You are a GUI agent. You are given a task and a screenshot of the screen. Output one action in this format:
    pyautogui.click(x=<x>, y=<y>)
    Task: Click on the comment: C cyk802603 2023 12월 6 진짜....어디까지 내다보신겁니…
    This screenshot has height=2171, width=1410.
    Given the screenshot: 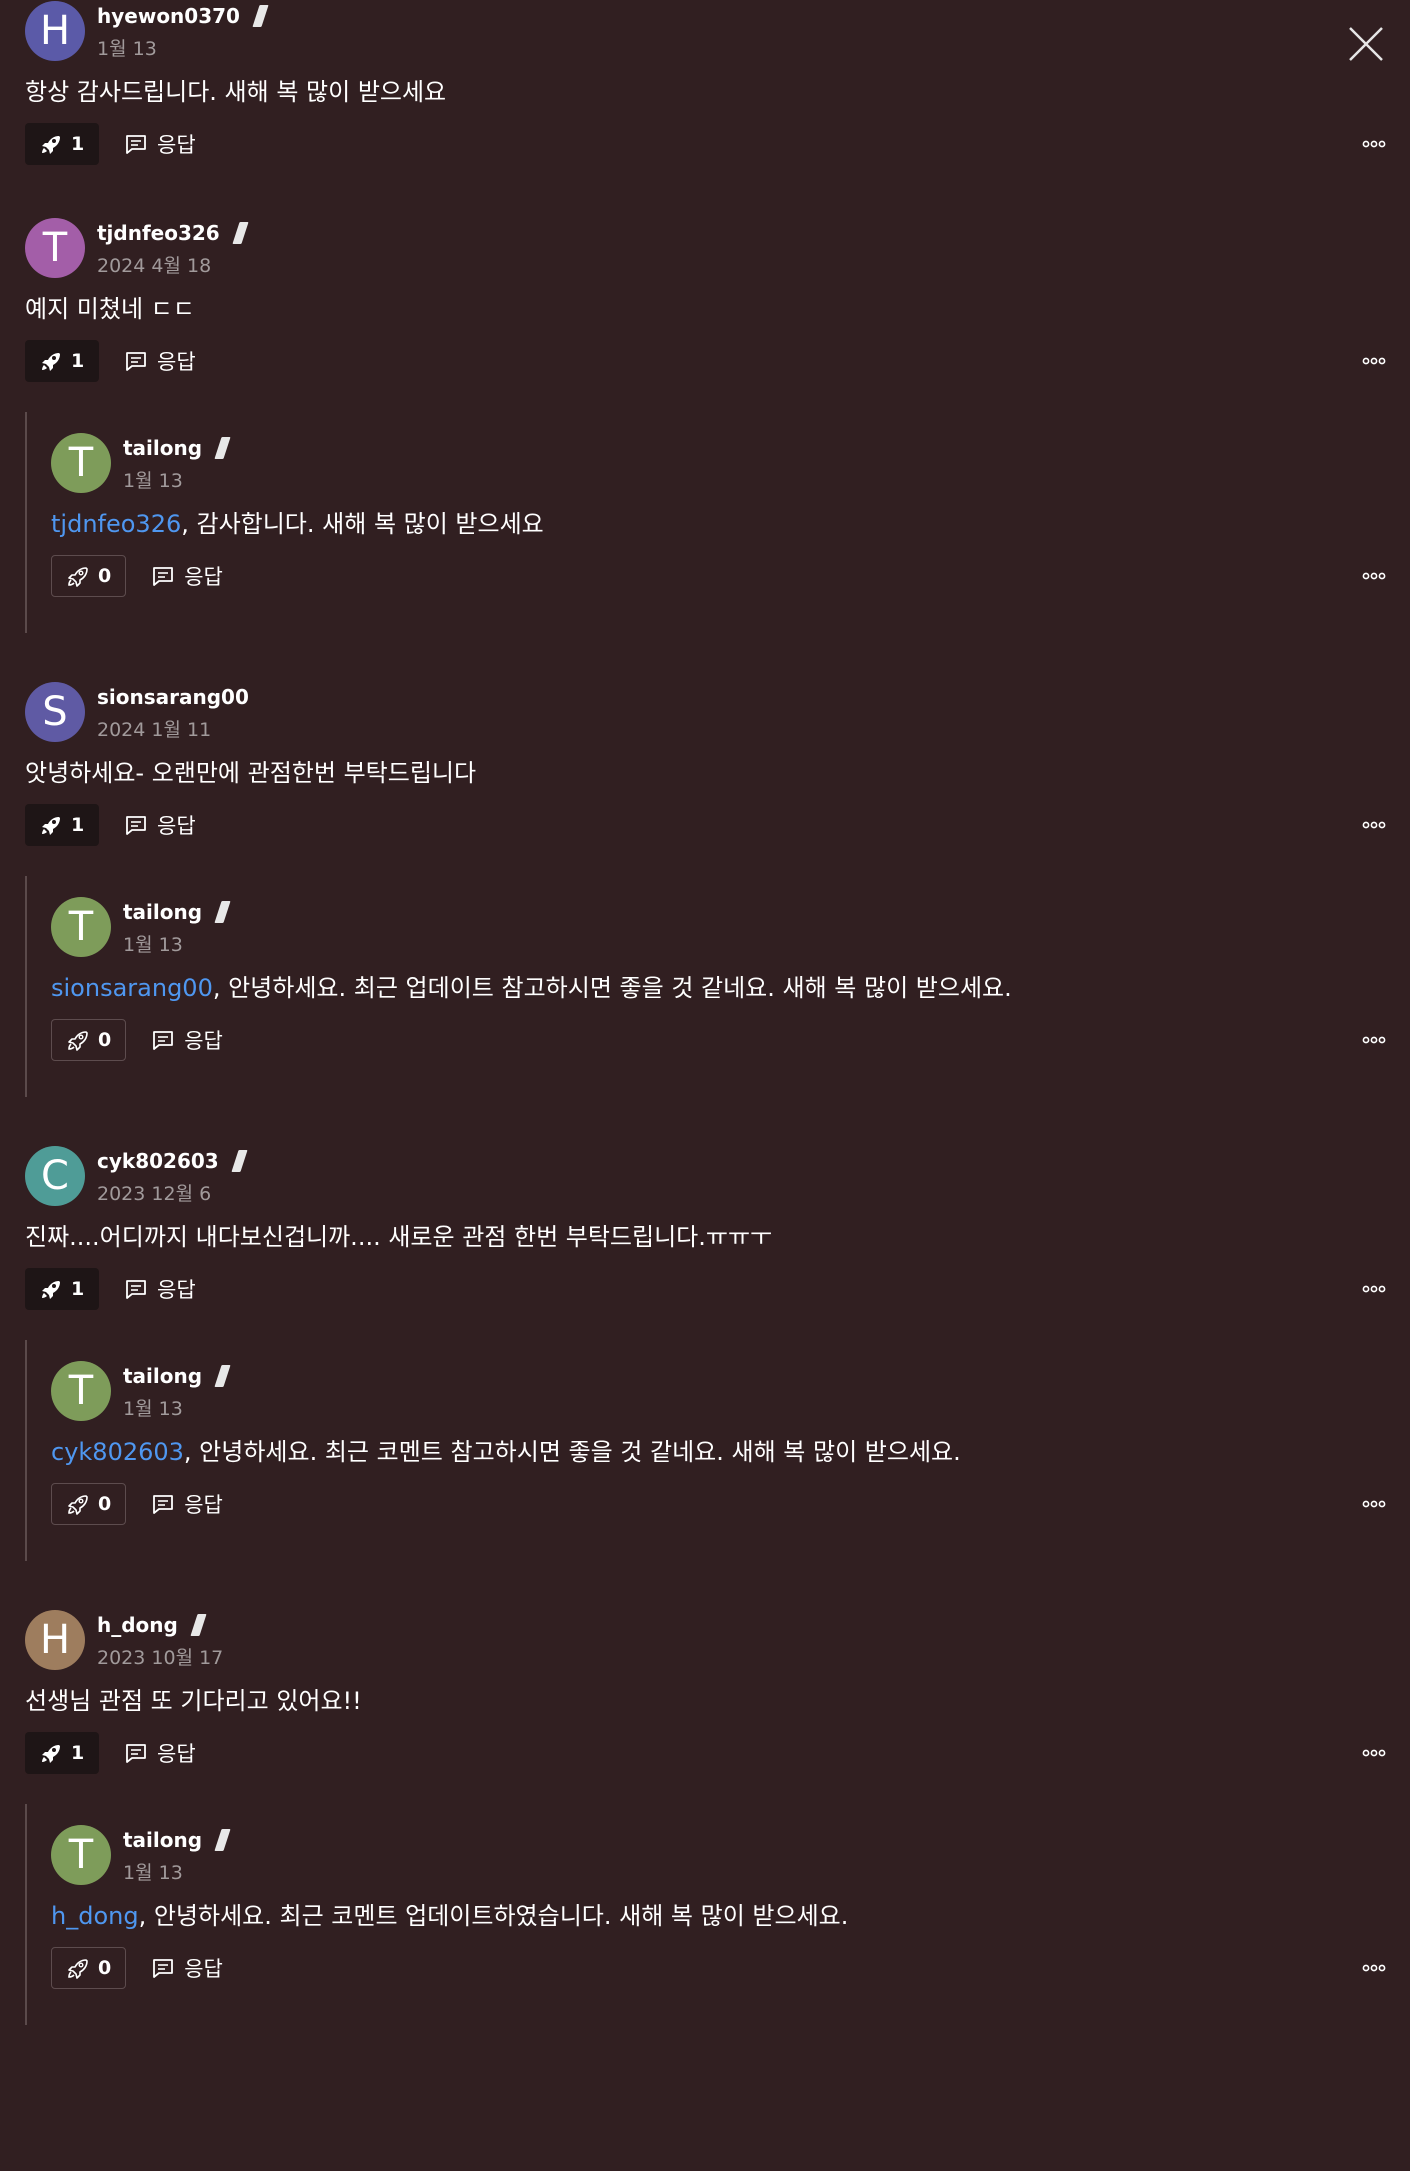 What is the action you would take?
    pyautogui.click(x=707, y=1227)
    